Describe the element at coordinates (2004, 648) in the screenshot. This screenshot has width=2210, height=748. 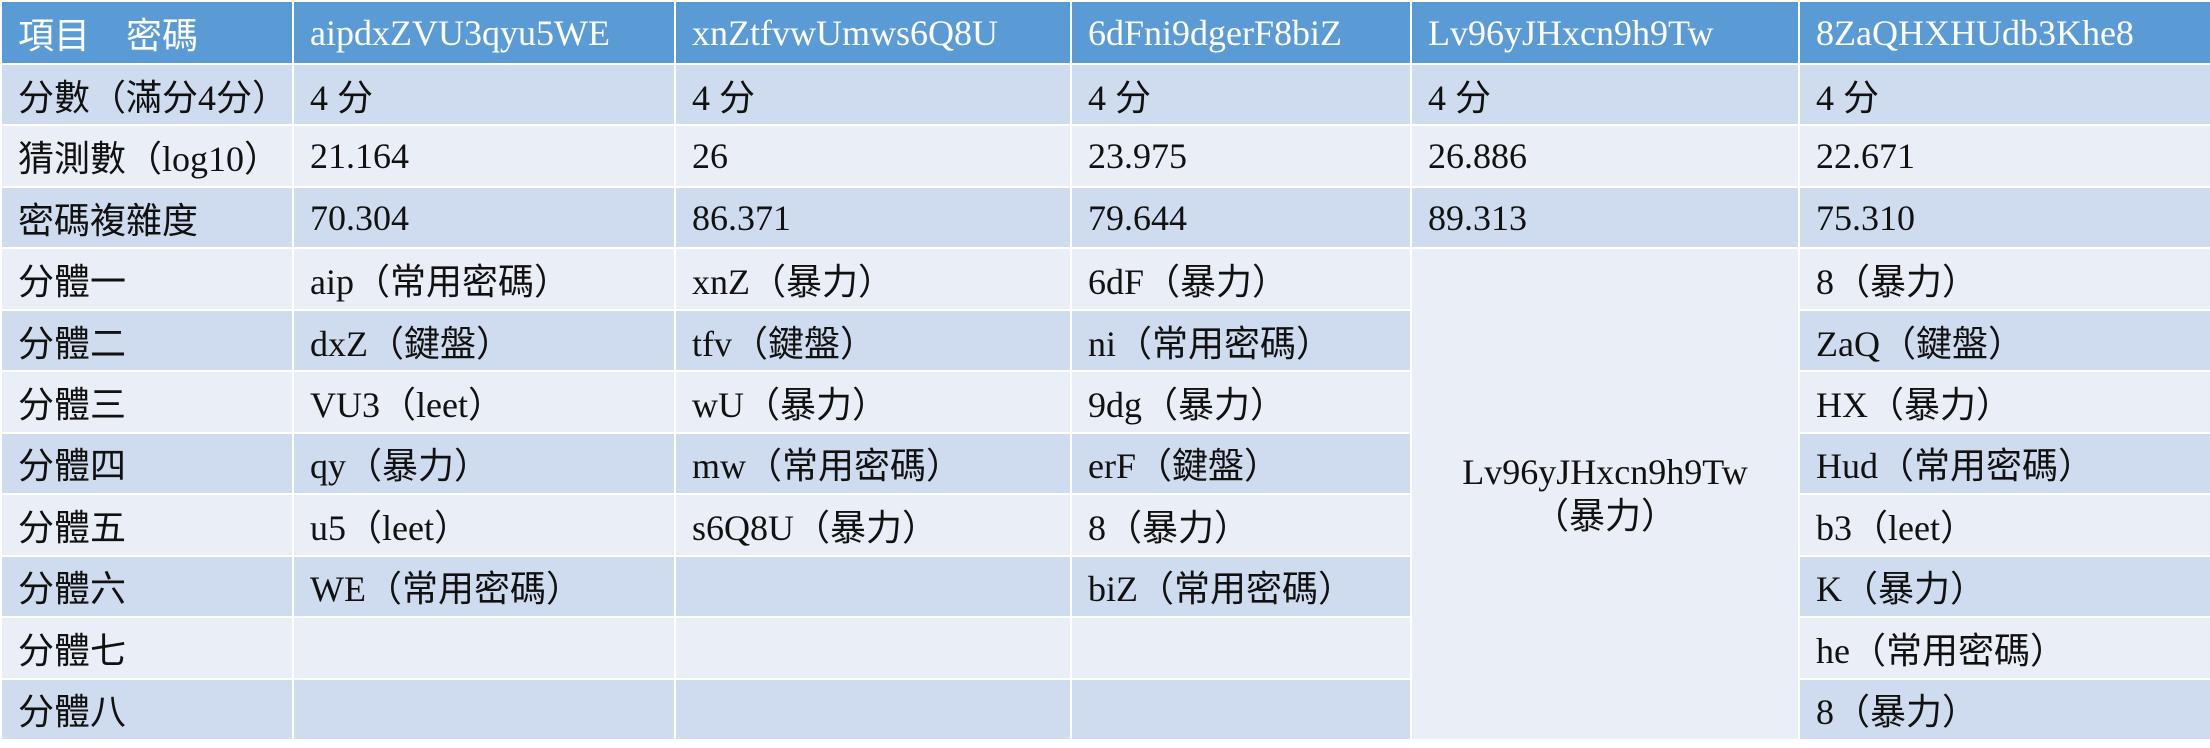
I see `table-cell: he（常用密碼）` at that location.